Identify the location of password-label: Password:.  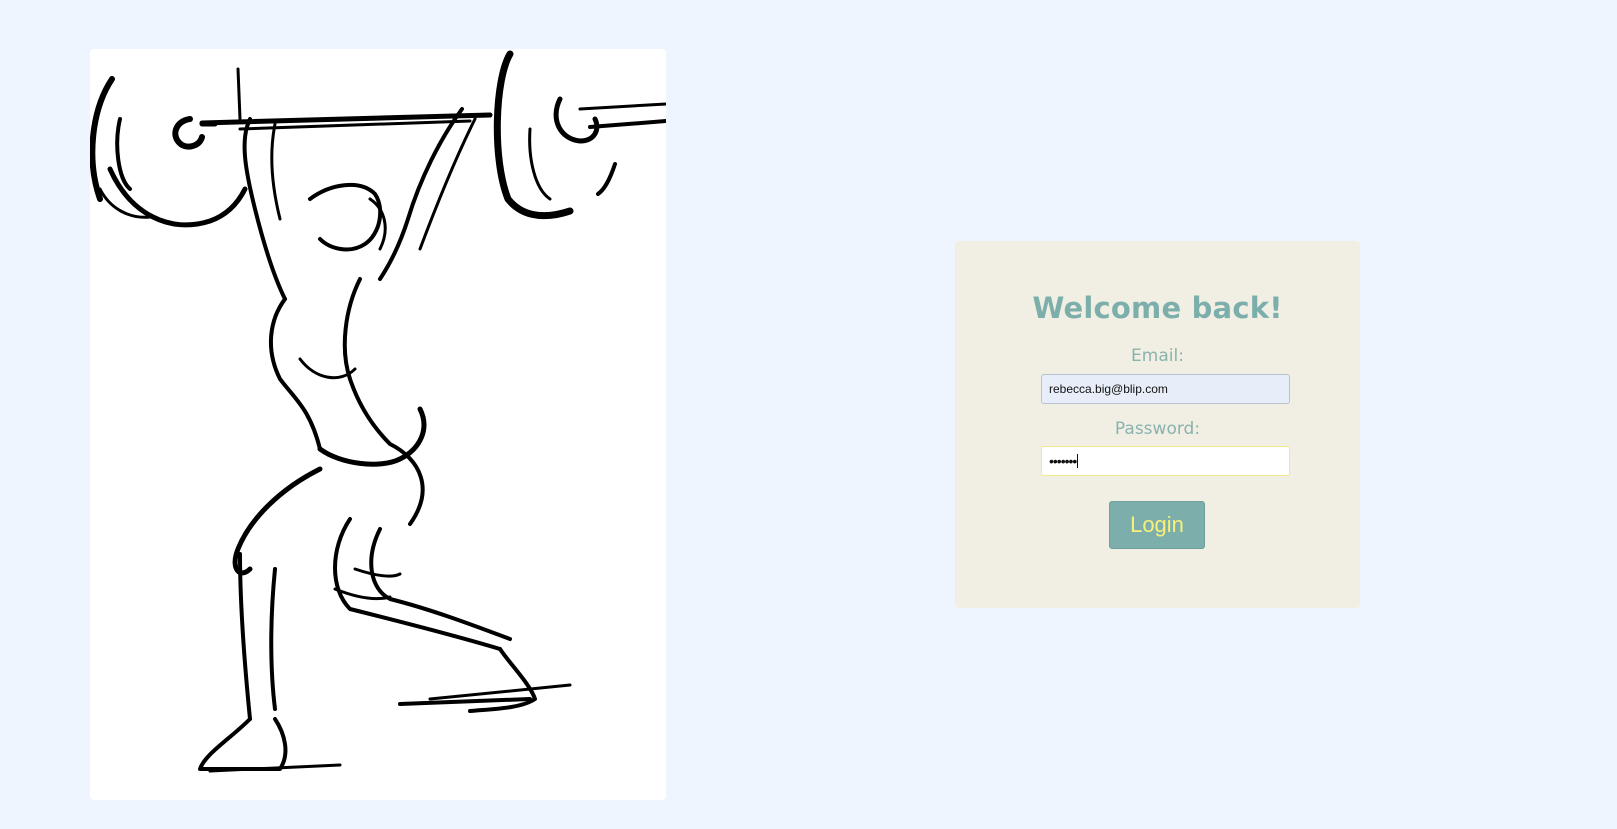
(1157, 429).